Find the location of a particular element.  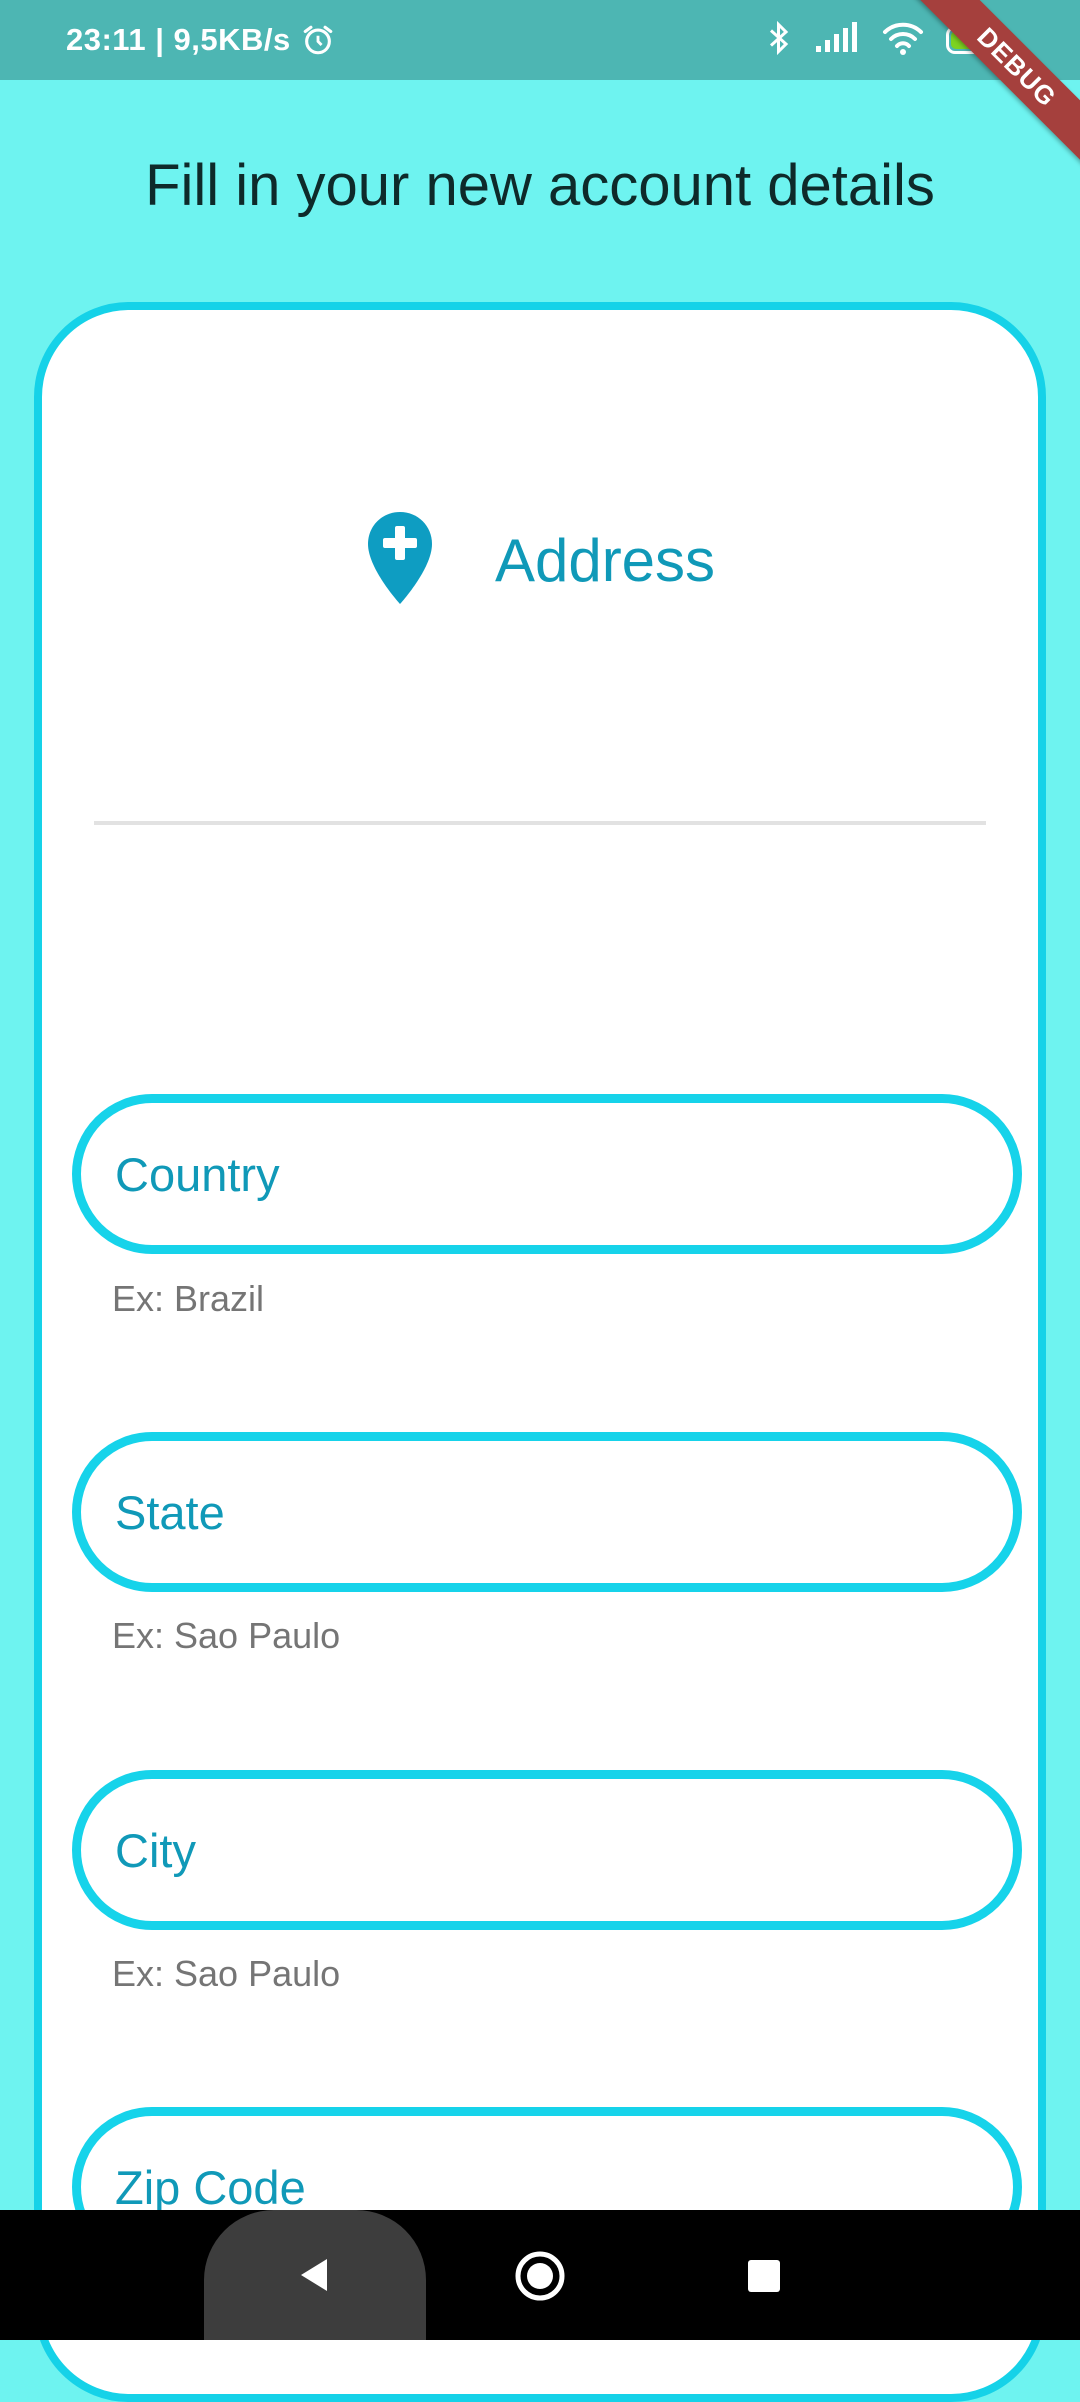

recents-icon is located at coordinates (764, 2276).